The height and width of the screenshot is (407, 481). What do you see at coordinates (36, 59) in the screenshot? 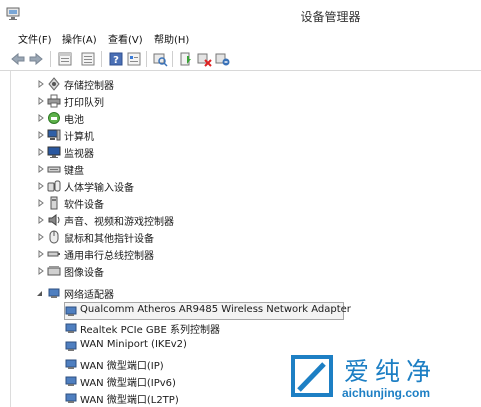
I see `forward-icon` at bounding box center [36, 59].